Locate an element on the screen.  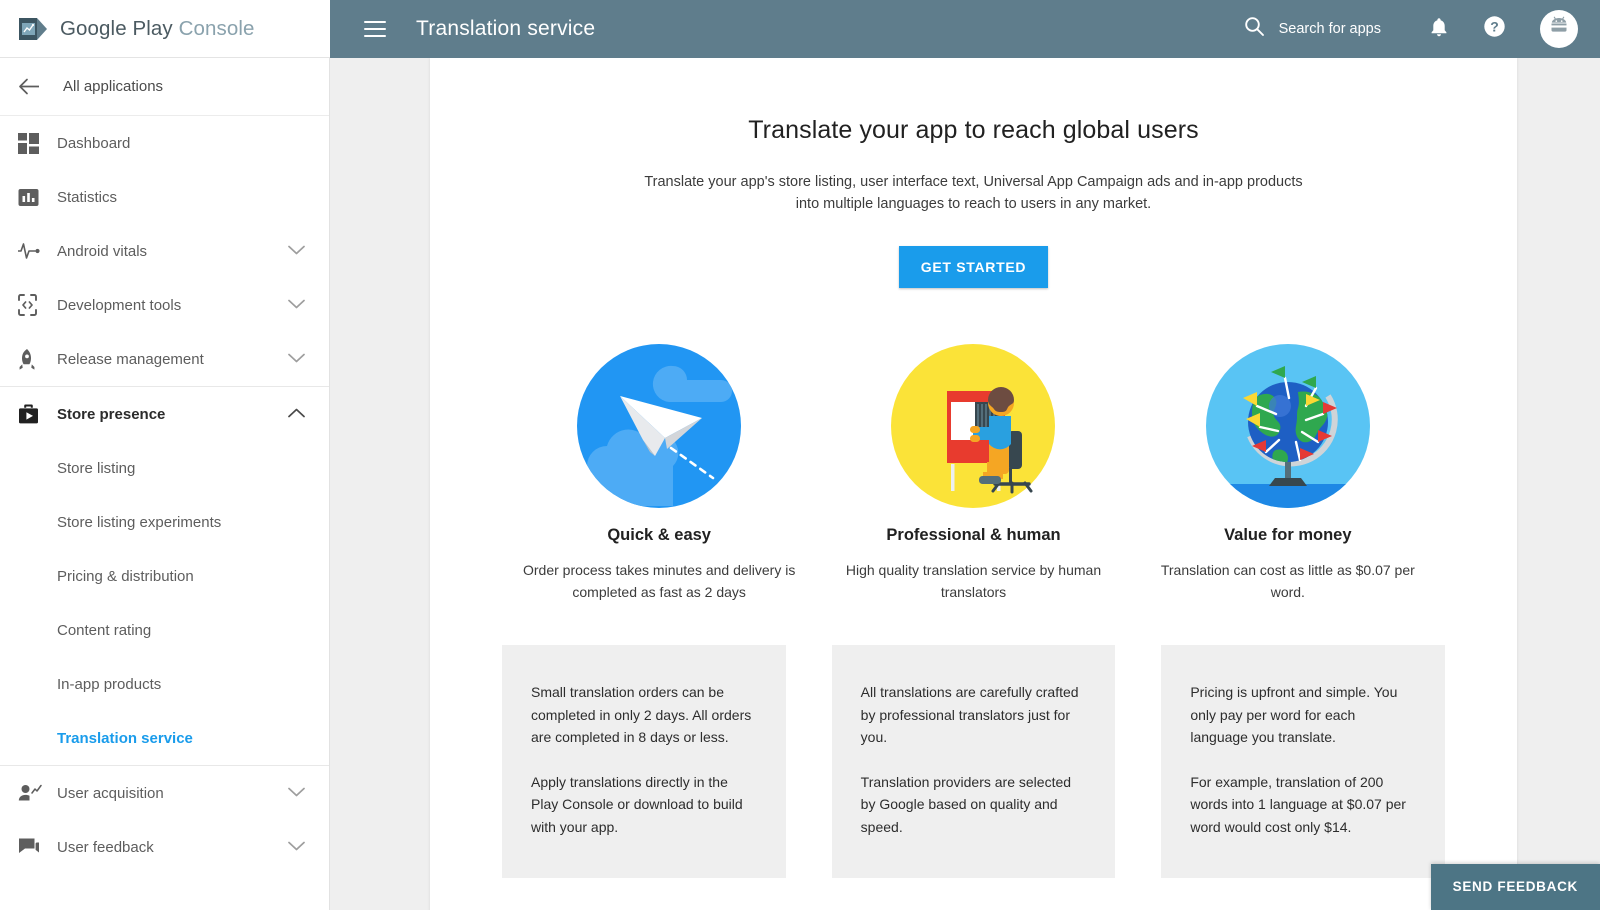
chevron-up-icon is located at coordinates (296, 414).